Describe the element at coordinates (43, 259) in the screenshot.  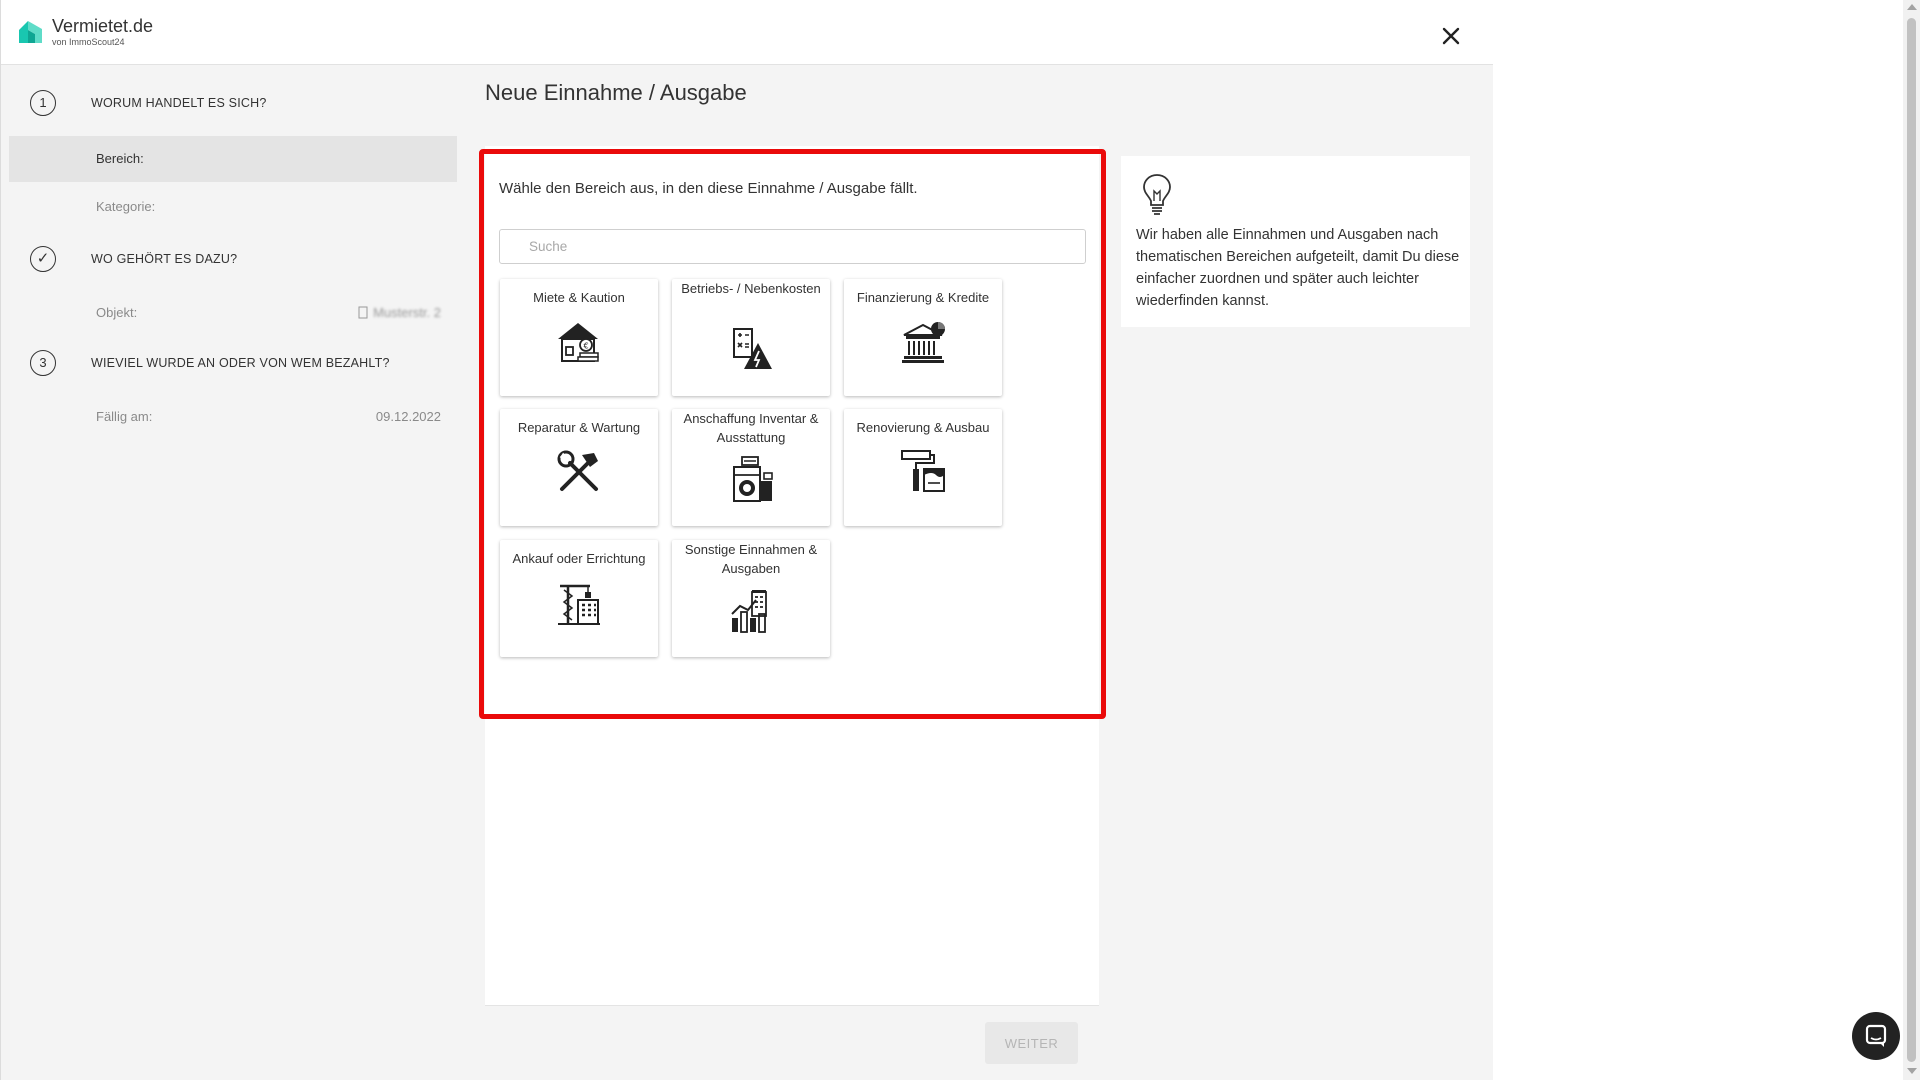
I see `step-2-marker: ✓` at that location.